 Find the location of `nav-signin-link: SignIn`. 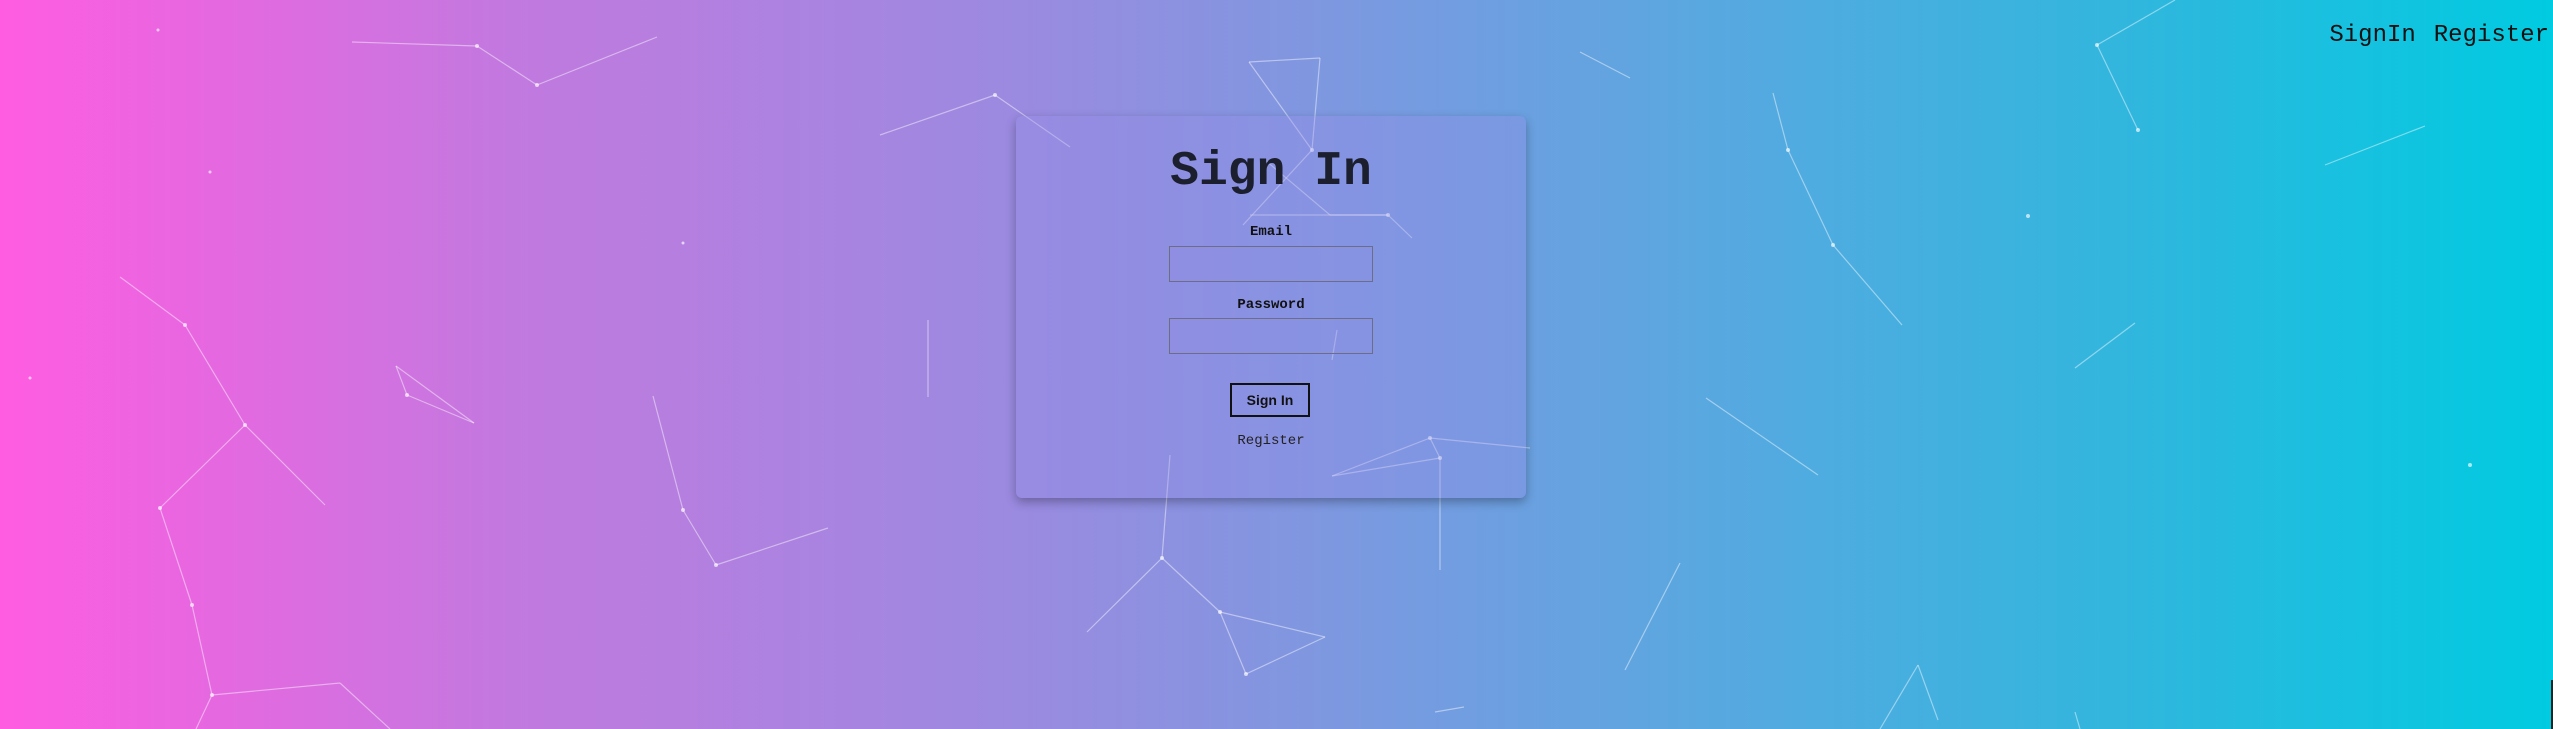

nav-signin-link: SignIn is located at coordinates (2372, 35).